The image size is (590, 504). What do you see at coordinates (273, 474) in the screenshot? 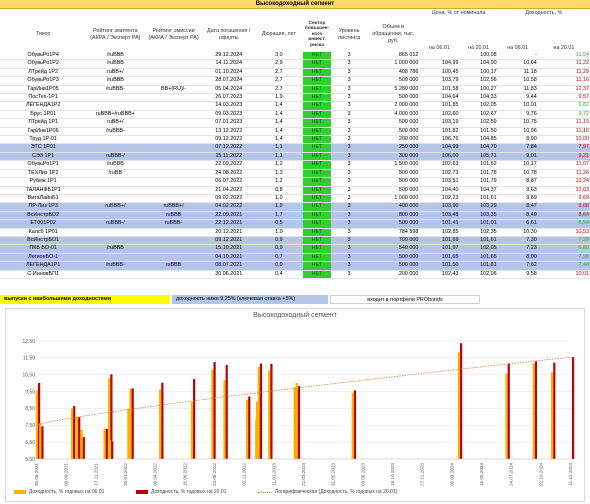
I see `x-tick-label: 11.01.2023` at bounding box center [273, 474].